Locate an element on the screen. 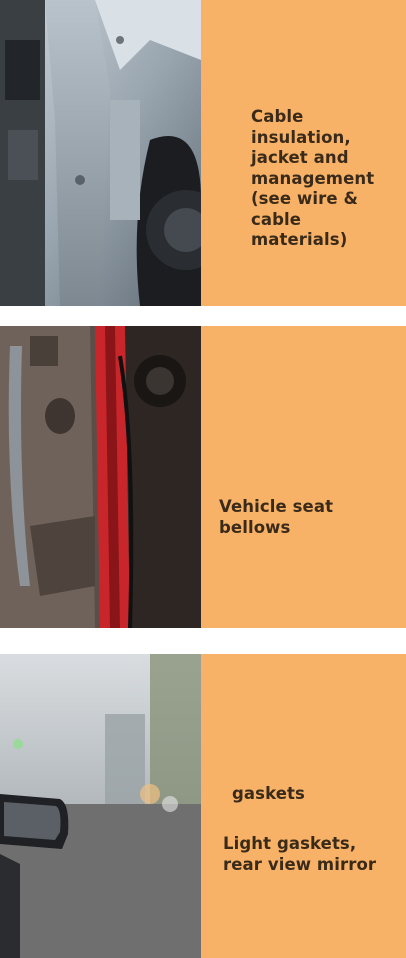  caption-light-gaskets: Light gaskets, rear view mirror is located at coordinates (313, 854).